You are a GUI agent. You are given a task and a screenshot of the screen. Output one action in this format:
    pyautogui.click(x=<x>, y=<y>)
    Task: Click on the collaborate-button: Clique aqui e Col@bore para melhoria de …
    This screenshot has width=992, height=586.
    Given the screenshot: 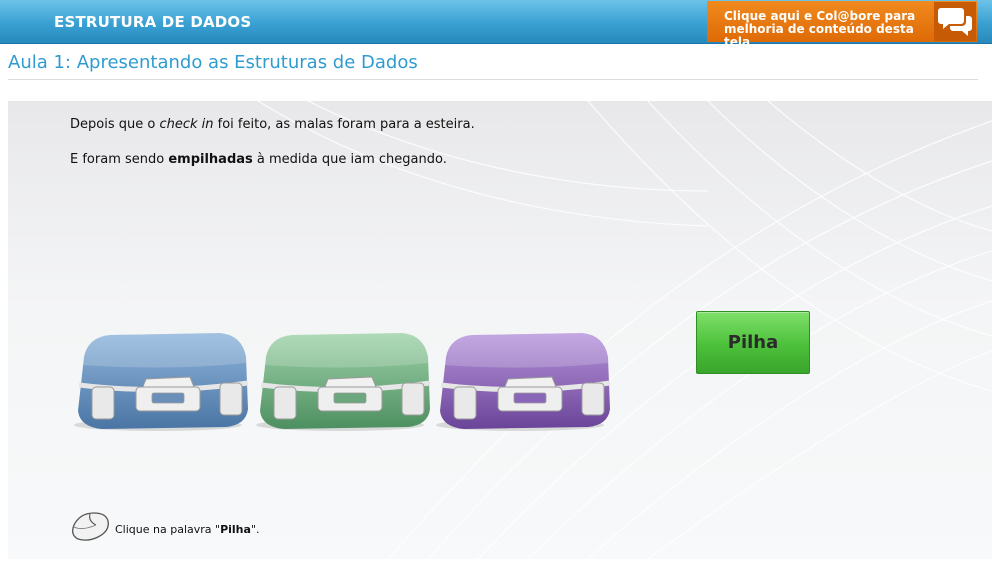 What is the action you would take?
    pyautogui.click(x=842, y=25)
    